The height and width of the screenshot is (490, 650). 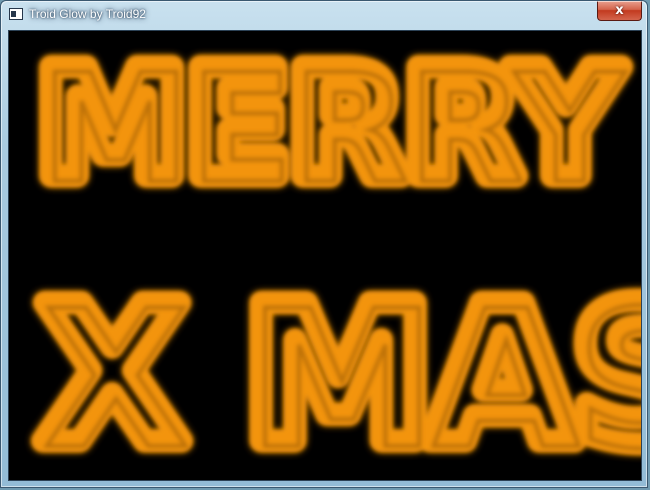 What do you see at coordinates (324, 15) in the screenshot?
I see `title-bar: Troid Glow by Troid92 x` at bounding box center [324, 15].